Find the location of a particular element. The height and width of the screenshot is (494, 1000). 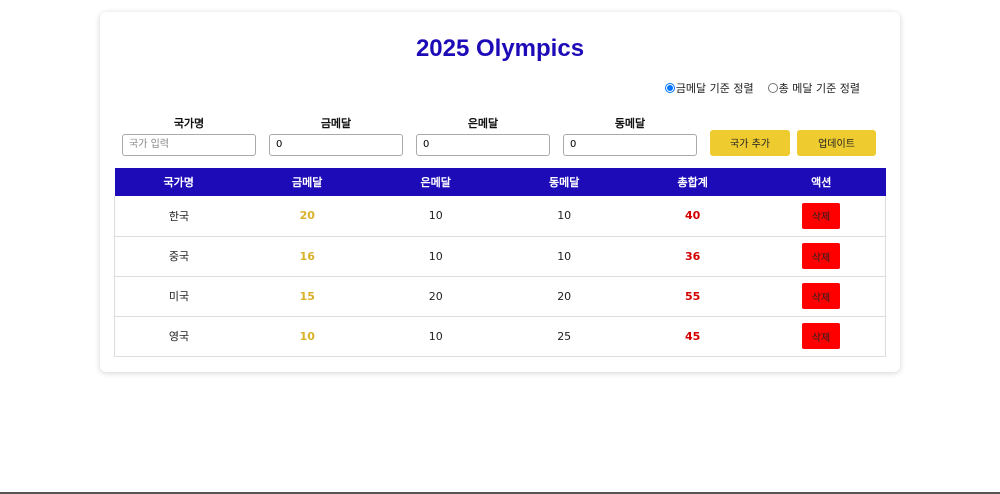

silver-input is located at coordinates (483, 144).